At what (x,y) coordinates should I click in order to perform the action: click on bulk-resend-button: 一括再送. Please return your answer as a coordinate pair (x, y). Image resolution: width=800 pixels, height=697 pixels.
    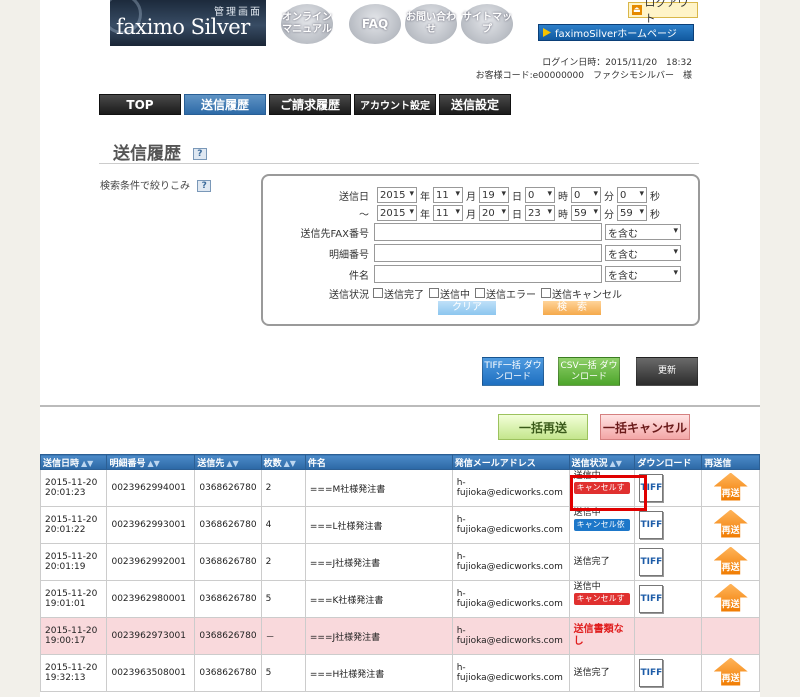
    Looking at the image, I should click on (543, 427).